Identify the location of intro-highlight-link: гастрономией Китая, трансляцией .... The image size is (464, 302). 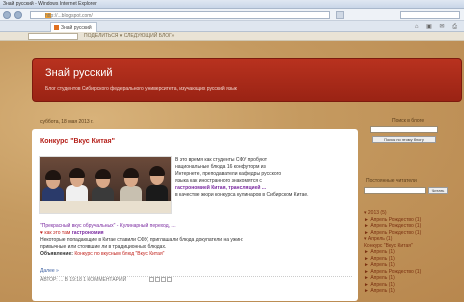
(264, 188).